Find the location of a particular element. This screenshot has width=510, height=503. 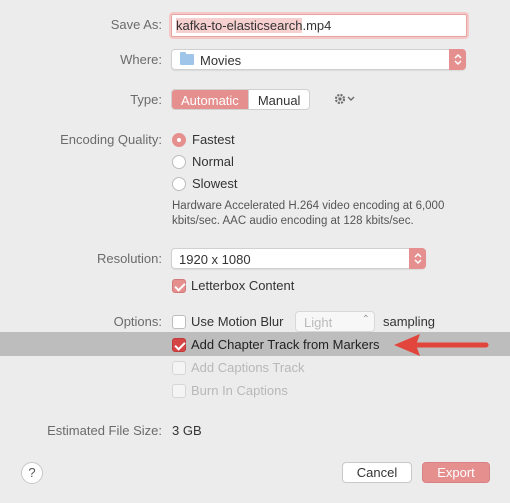

encoding-quality-label: Encoding Quality: is located at coordinates (111, 139).